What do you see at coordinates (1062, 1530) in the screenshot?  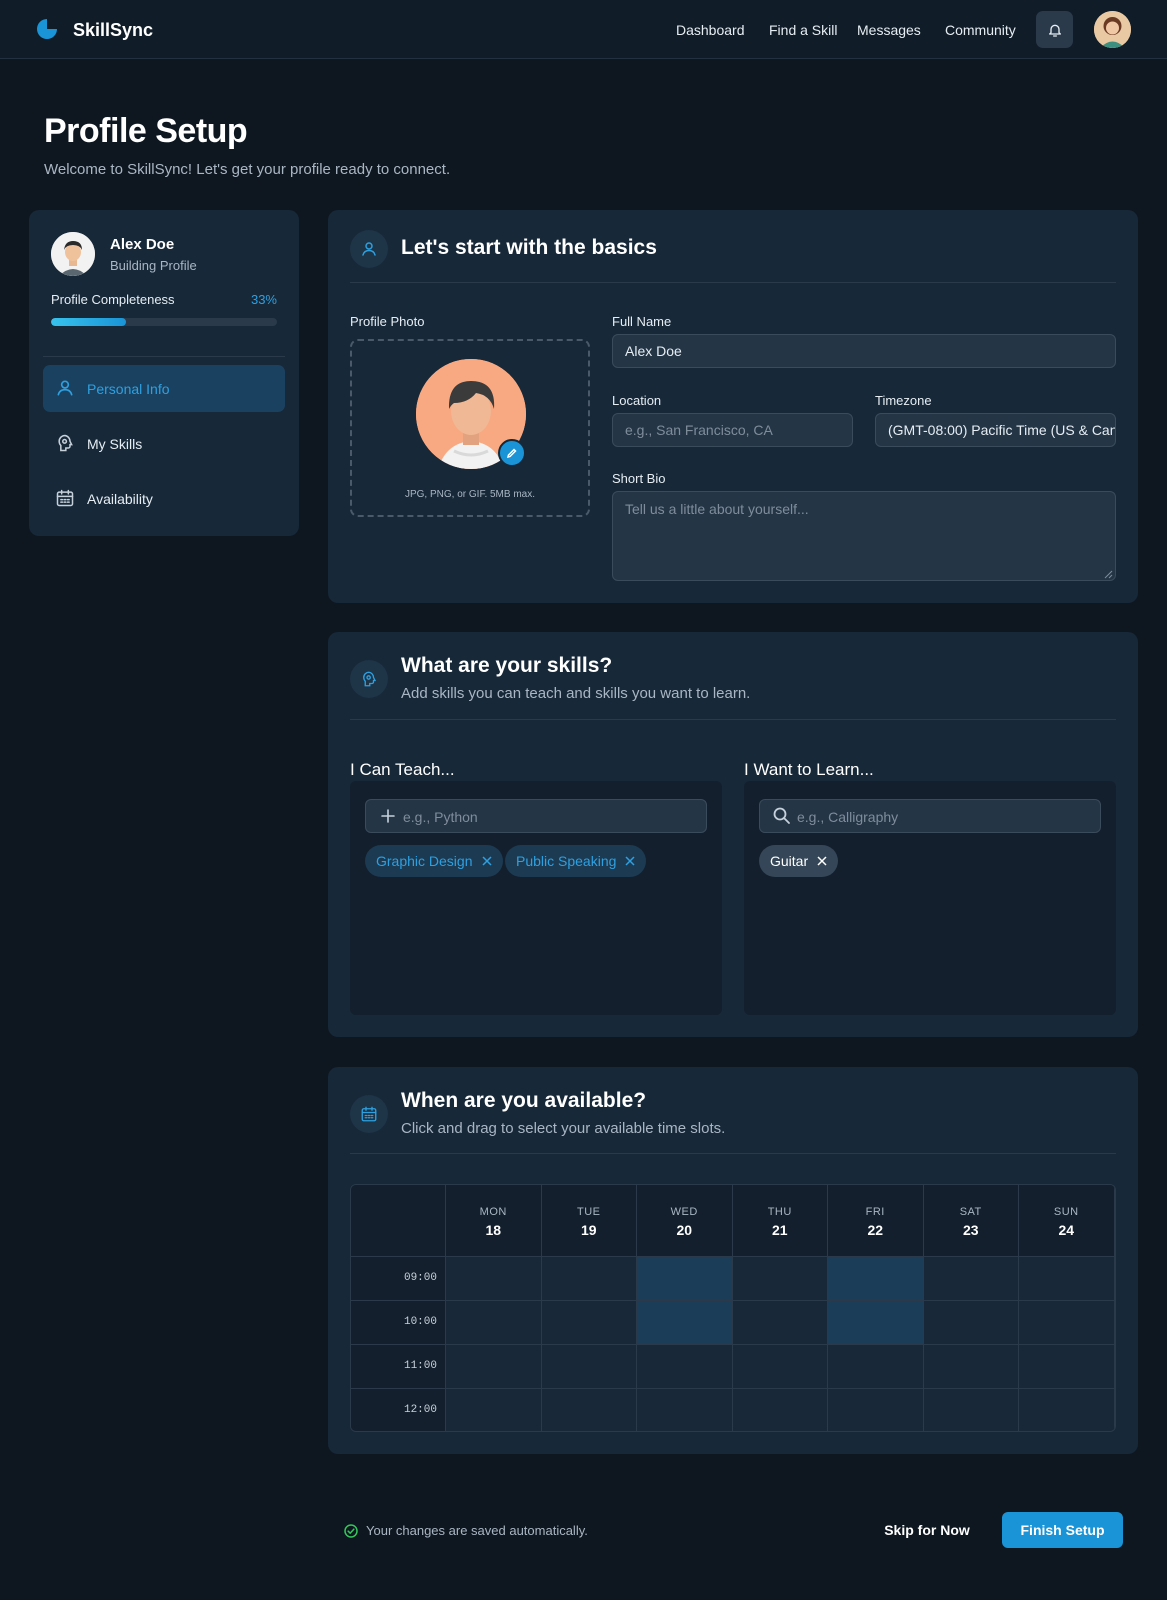 I see `finish-setup-button: Finish Setup` at bounding box center [1062, 1530].